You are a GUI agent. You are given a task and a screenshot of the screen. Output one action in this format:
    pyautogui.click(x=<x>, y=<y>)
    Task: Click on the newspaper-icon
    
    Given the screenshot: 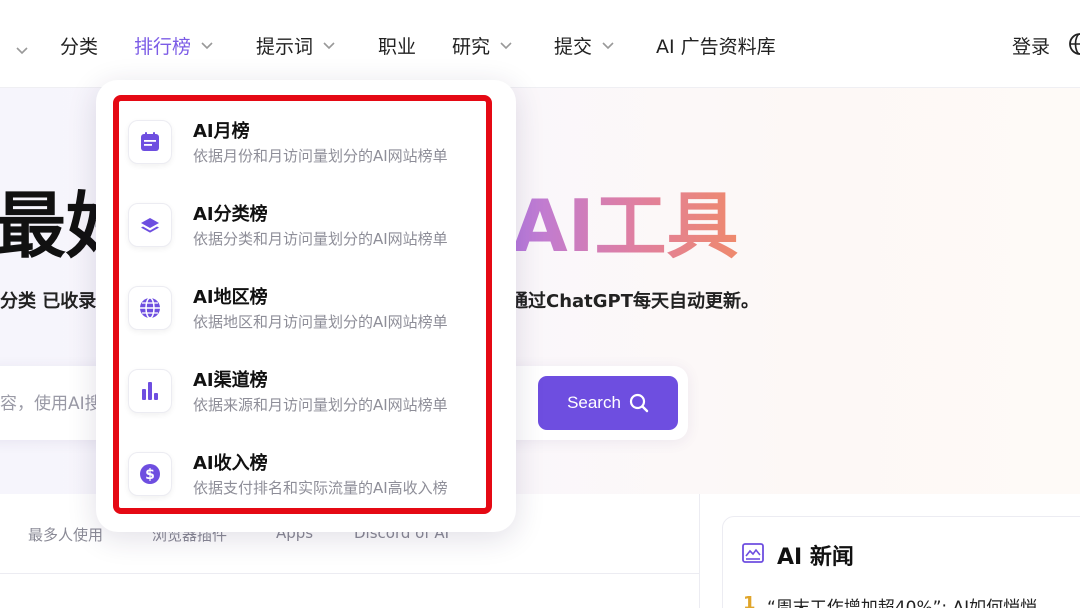 What is the action you would take?
    pyautogui.click(x=753, y=553)
    